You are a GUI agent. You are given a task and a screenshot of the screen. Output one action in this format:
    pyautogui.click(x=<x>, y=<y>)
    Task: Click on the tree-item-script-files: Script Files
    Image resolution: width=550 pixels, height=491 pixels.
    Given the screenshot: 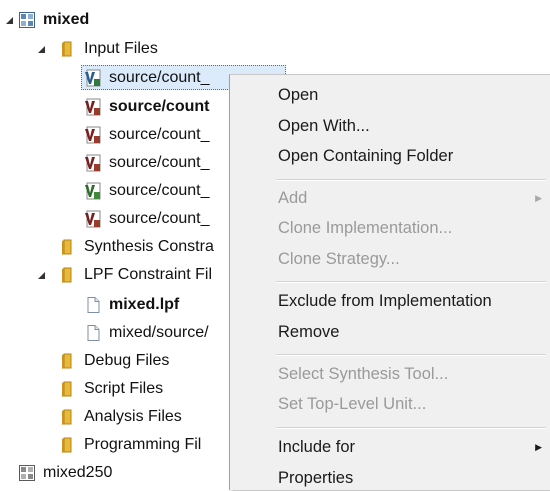 What is the action you would take?
    pyautogui.click(x=111, y=389)
    